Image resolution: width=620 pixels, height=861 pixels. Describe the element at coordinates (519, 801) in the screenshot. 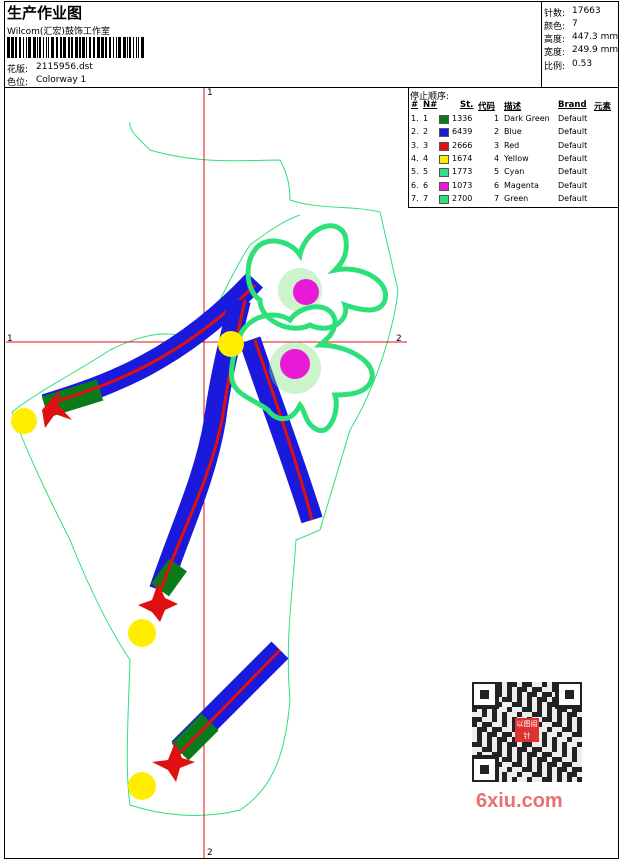

I see `watermark-site: 6xiu.com` at that location.